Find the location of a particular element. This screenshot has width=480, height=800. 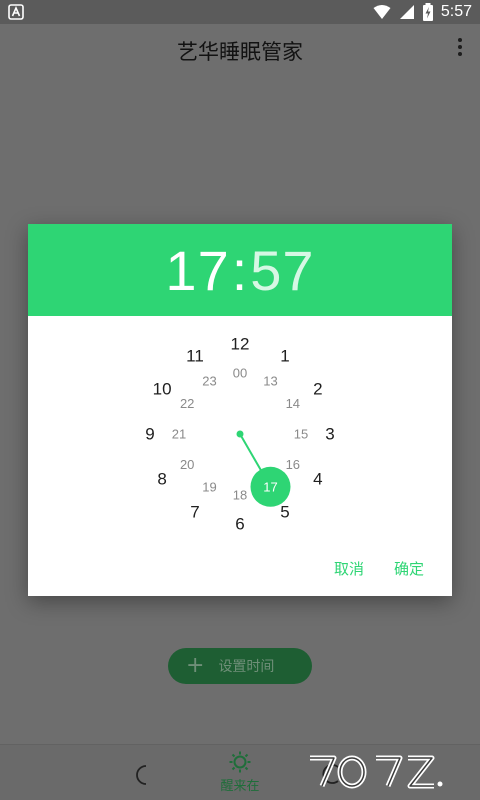

hour-option-12: 12 is located at coordinates (240, 344).